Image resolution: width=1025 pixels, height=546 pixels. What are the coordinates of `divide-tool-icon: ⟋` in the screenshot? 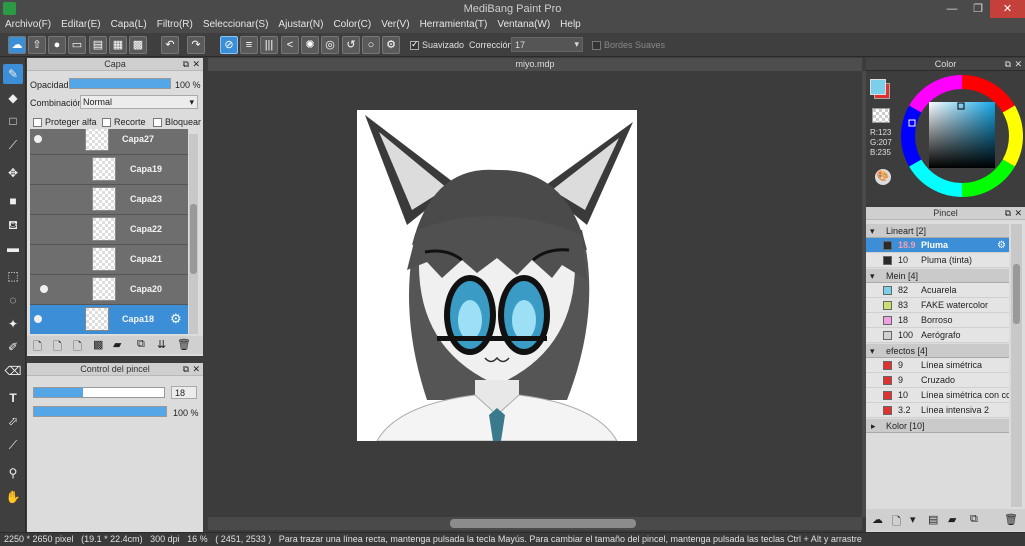 It's located at (13, 445).